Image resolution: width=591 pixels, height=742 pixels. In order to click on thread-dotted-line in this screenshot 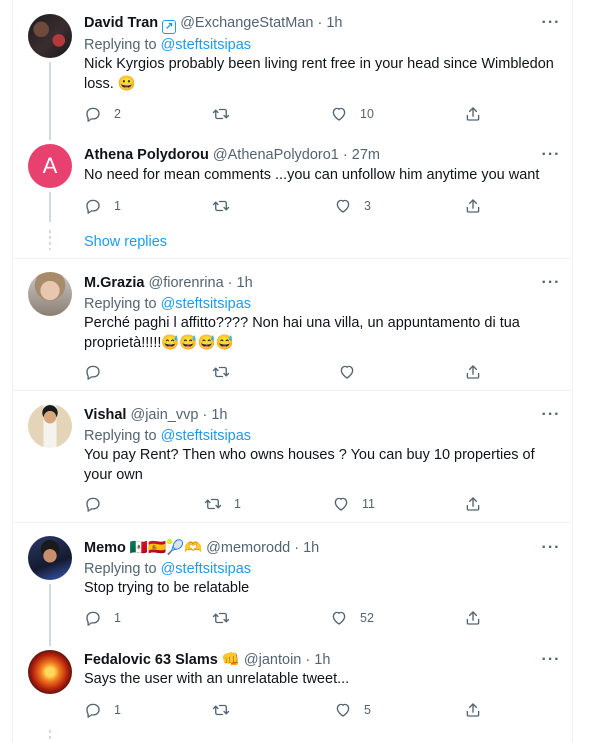, I will do `click(50, 240)`.